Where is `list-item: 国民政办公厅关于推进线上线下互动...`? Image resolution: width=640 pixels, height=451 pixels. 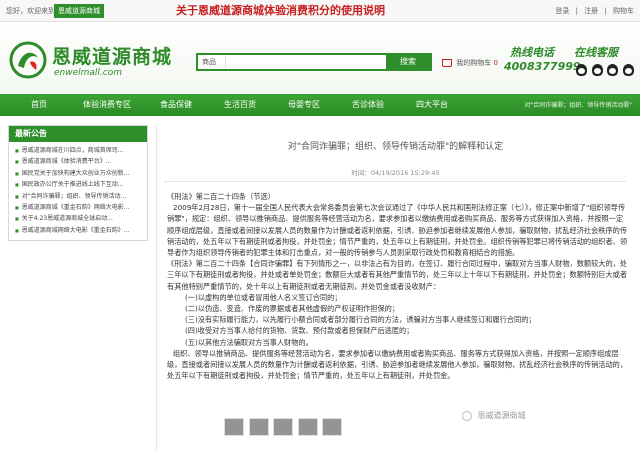 list-item: 国民政办公厅关于推进线上线下互动... is located at coordinates (79, 184).